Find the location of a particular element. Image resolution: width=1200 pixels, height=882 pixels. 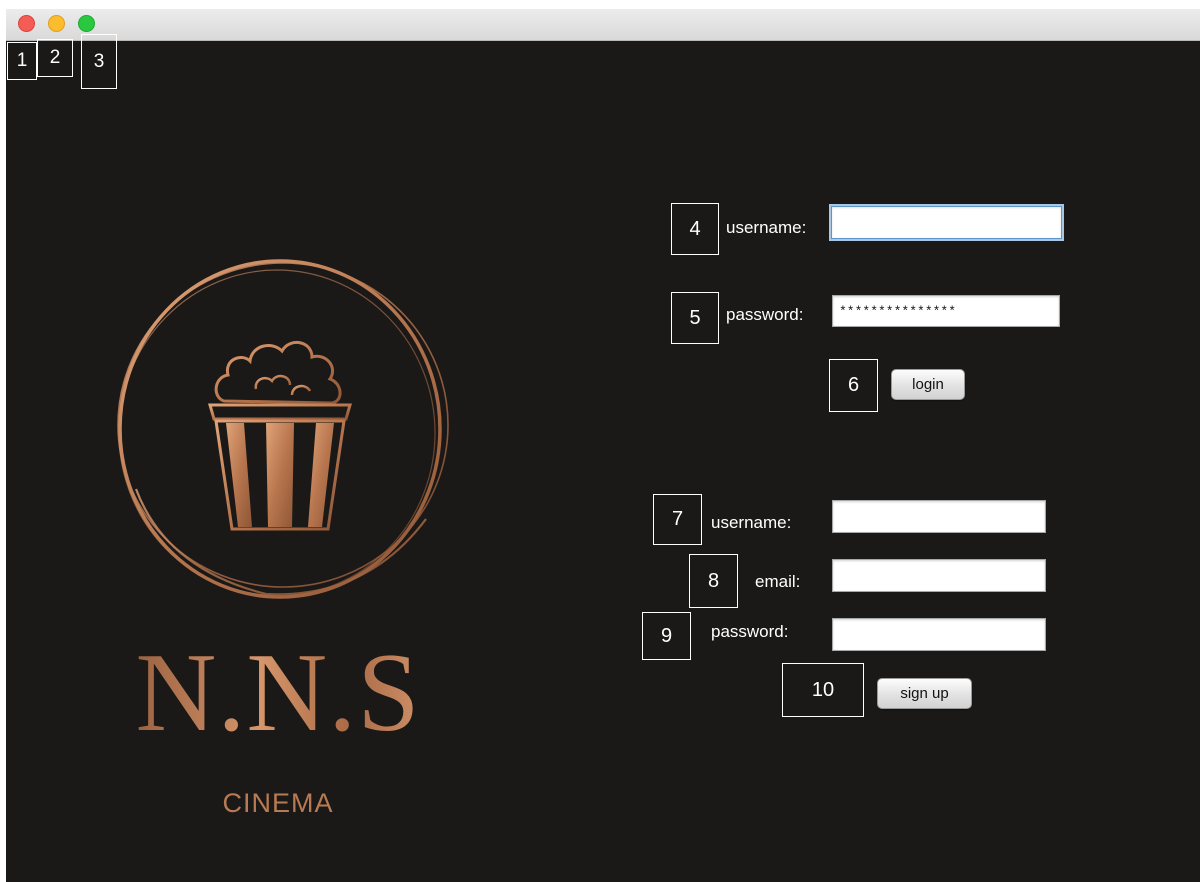

marker-7: 7 is located at coordinates (677, 519).